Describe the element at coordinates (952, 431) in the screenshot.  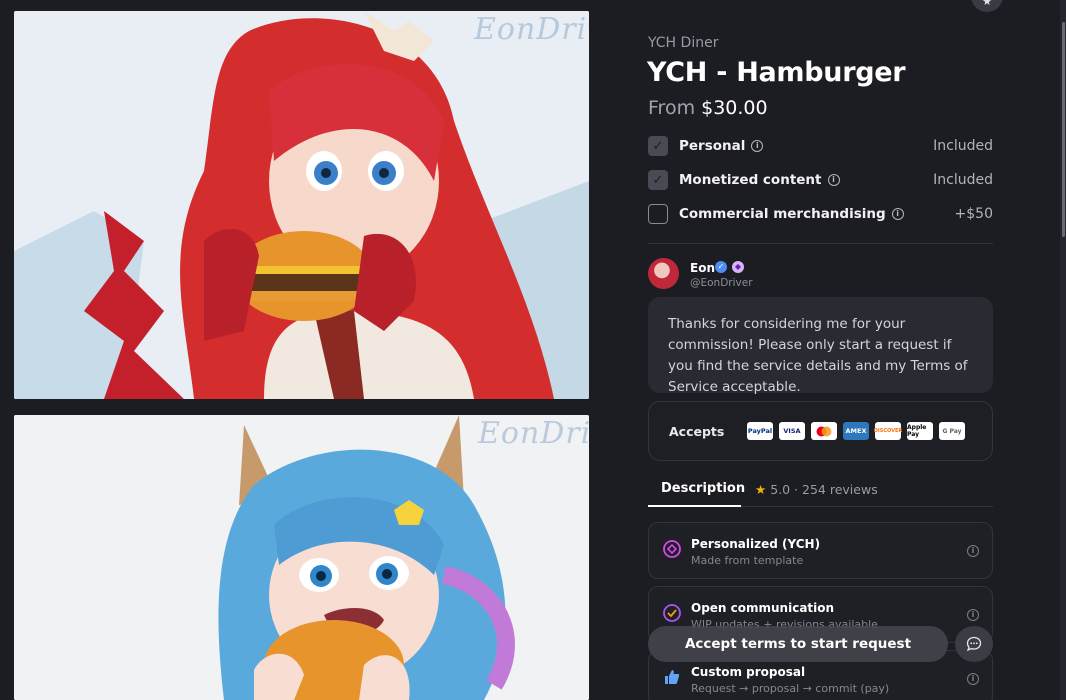
I see `google-pay-icon: G Pay` at that location.